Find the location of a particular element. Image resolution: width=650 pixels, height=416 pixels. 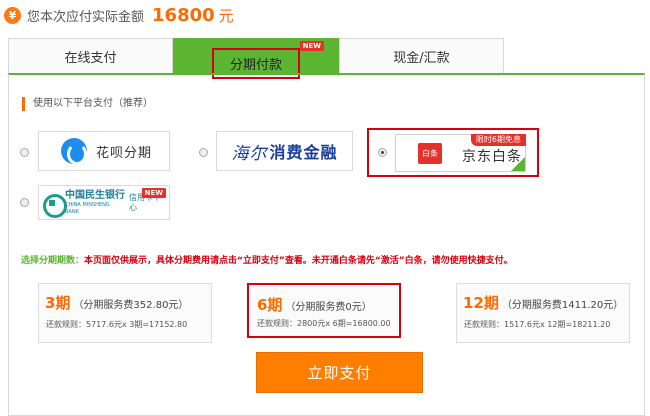

huabei-logo-icon is located at coordinates (74, 151).